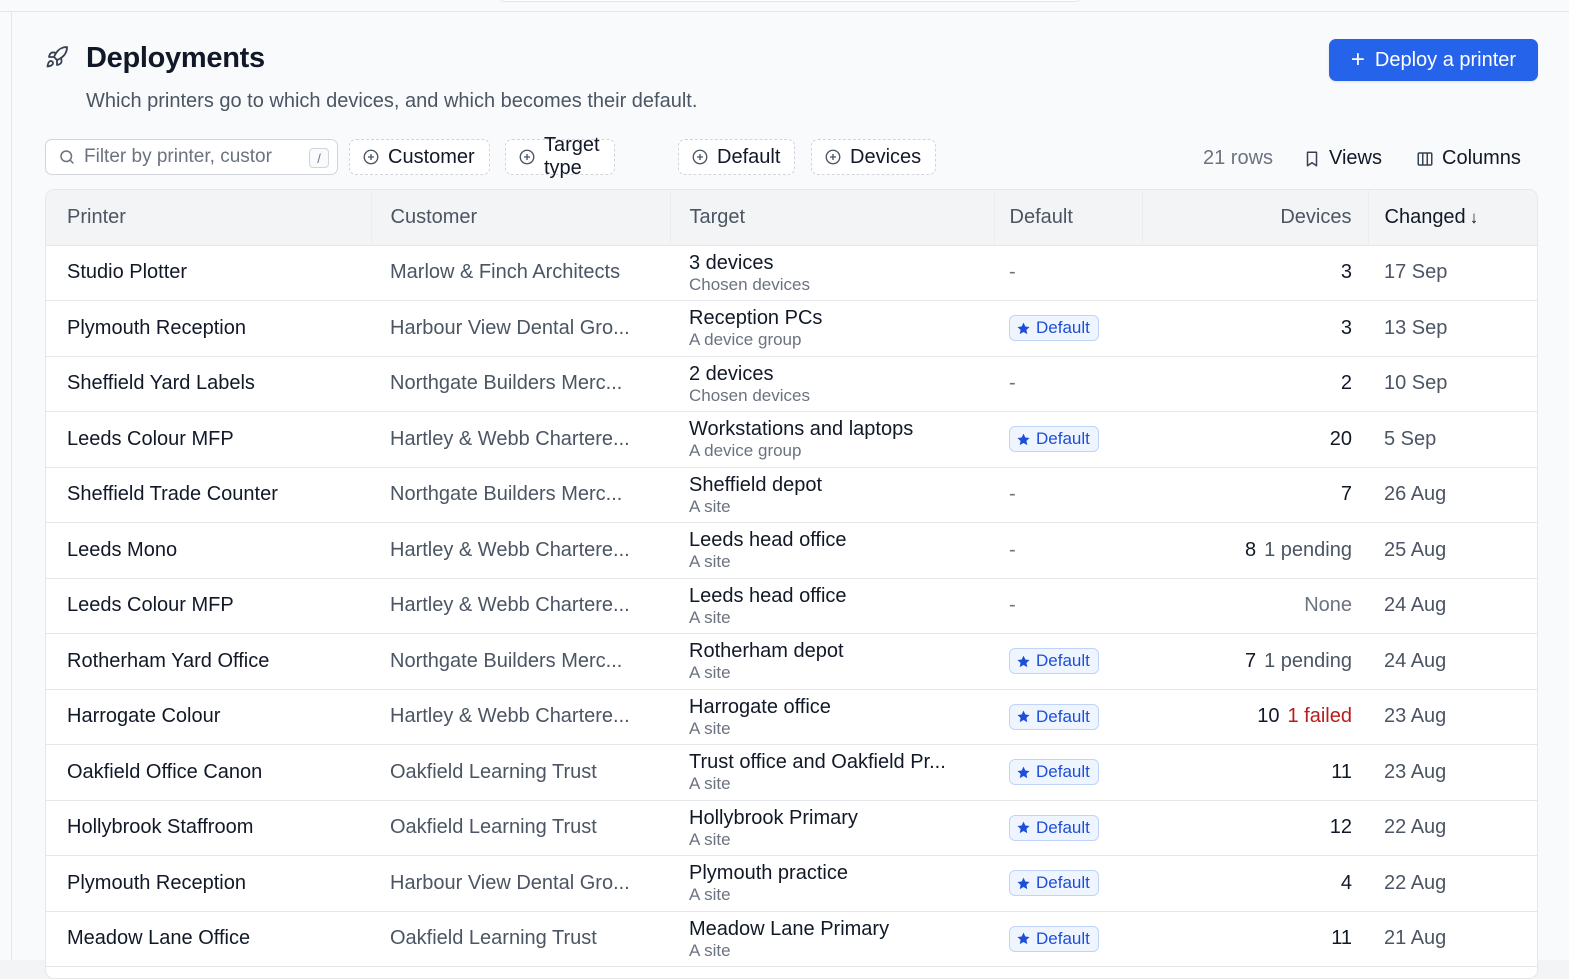 This screenshot has width=1569, height=979. I want to click on device-count: 4, so click(1346, 882).